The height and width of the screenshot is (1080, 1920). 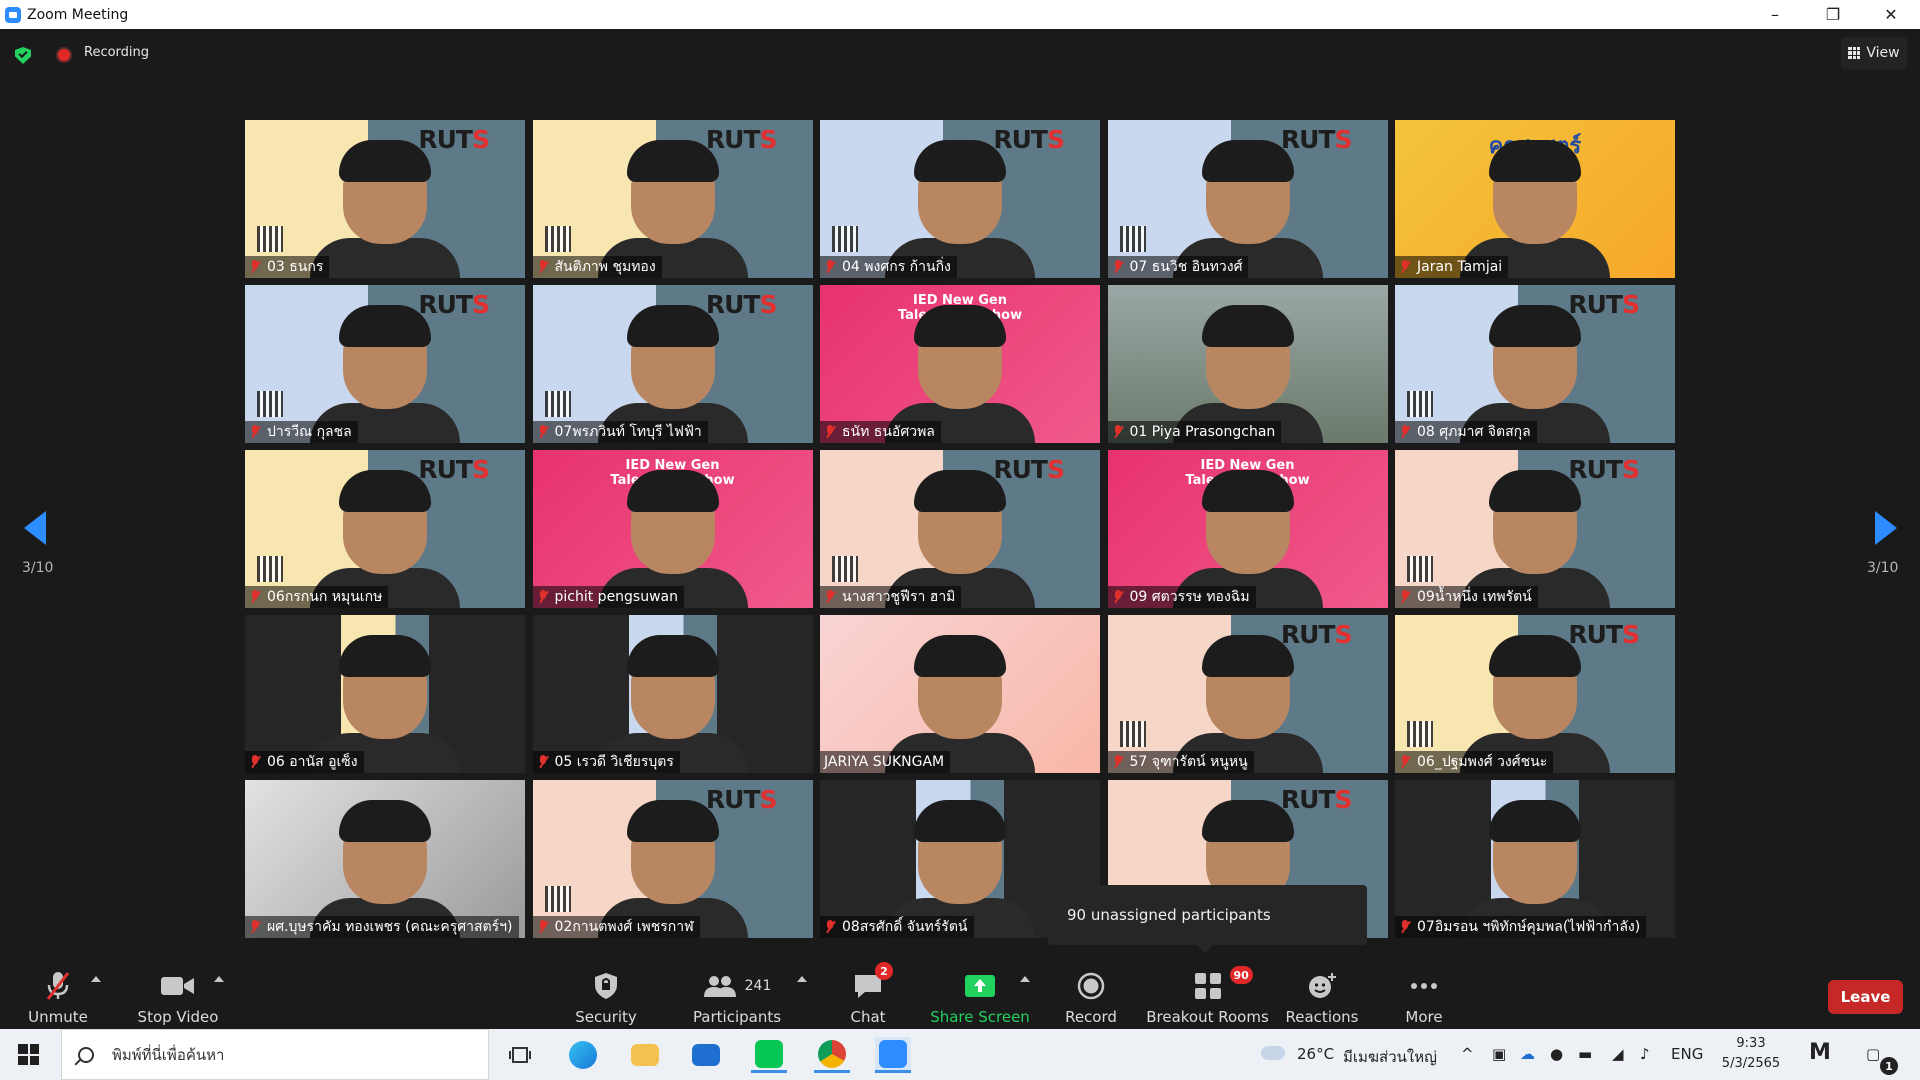 What do you see at coordinates (1833, 14) in the screenshot?
I see `restore-button: ❐` at bounding box center [1833, 14].